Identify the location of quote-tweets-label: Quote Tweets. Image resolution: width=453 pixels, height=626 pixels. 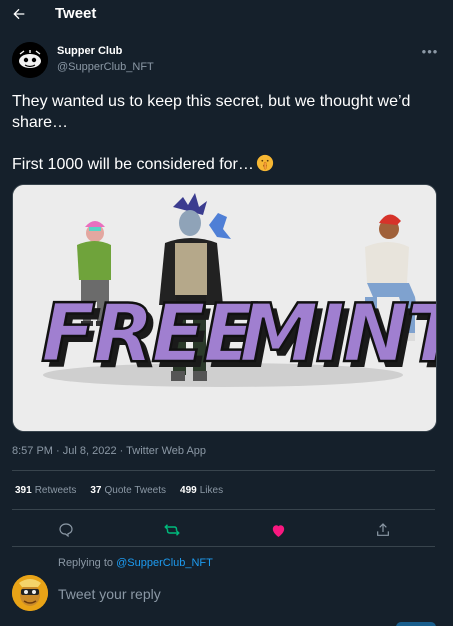
(135, 490).